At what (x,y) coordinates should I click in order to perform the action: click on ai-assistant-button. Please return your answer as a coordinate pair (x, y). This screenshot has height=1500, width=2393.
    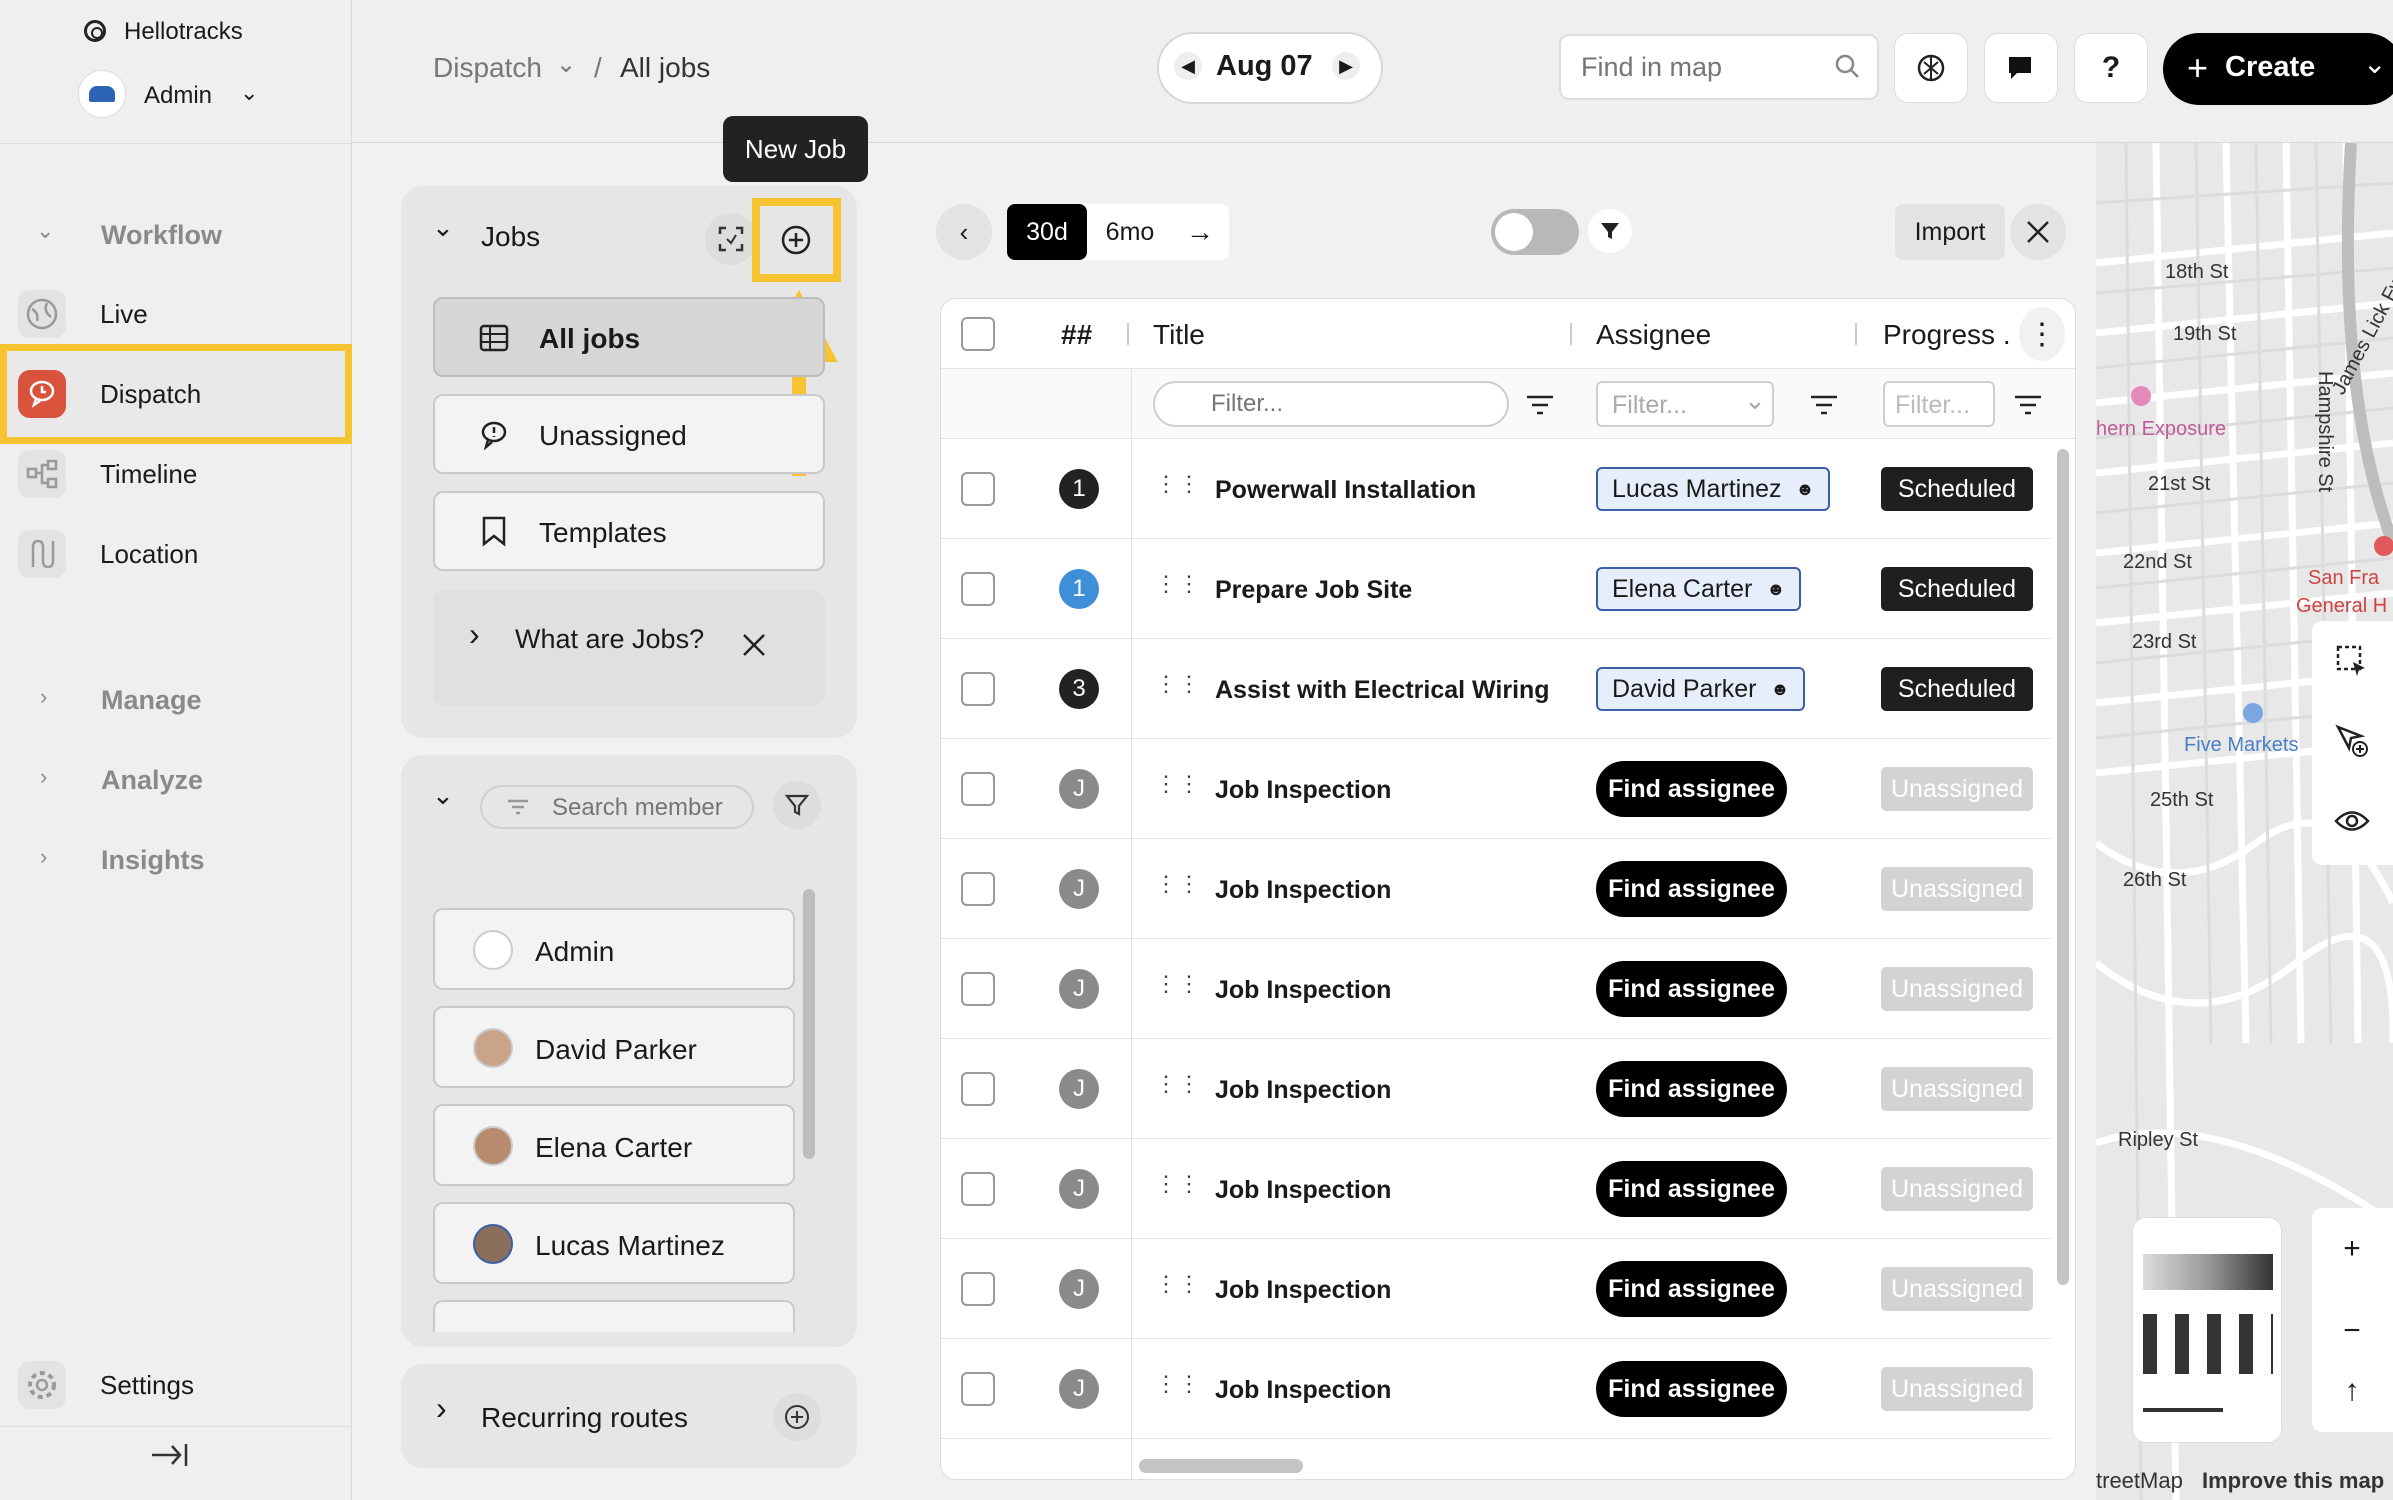
    Looking at the image, I should click on (1931, 68).